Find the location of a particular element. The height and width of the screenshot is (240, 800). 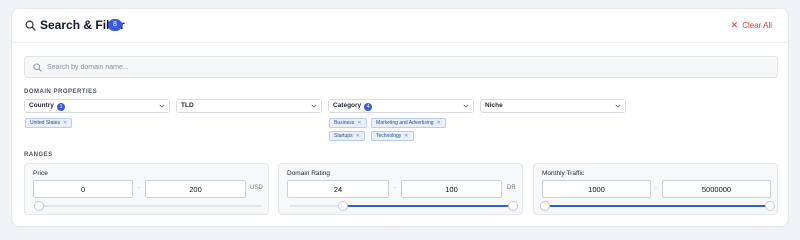

tld-select: TLD is located at coordinates (249, 106).